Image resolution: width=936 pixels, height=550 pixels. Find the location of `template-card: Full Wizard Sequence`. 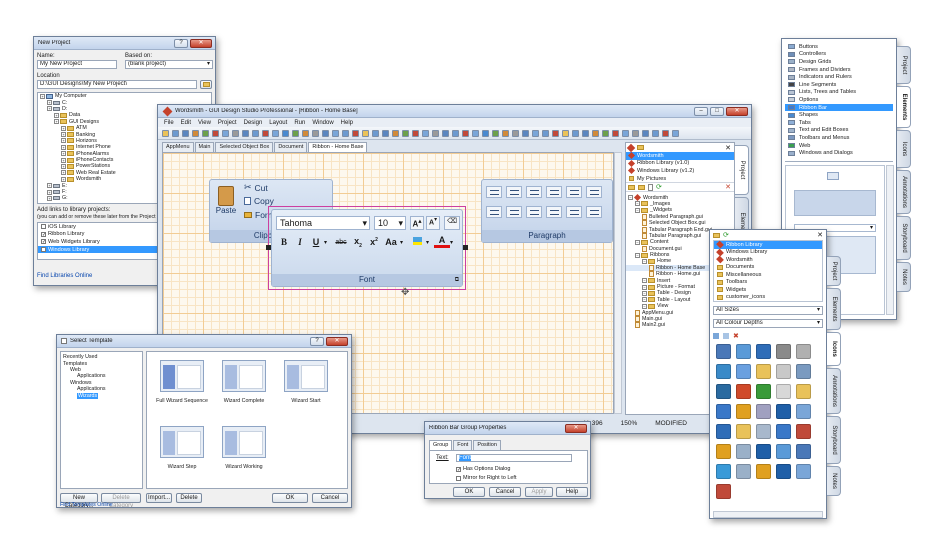

template-card: Full Wizard Sequence is located at coordinates (182, 382).